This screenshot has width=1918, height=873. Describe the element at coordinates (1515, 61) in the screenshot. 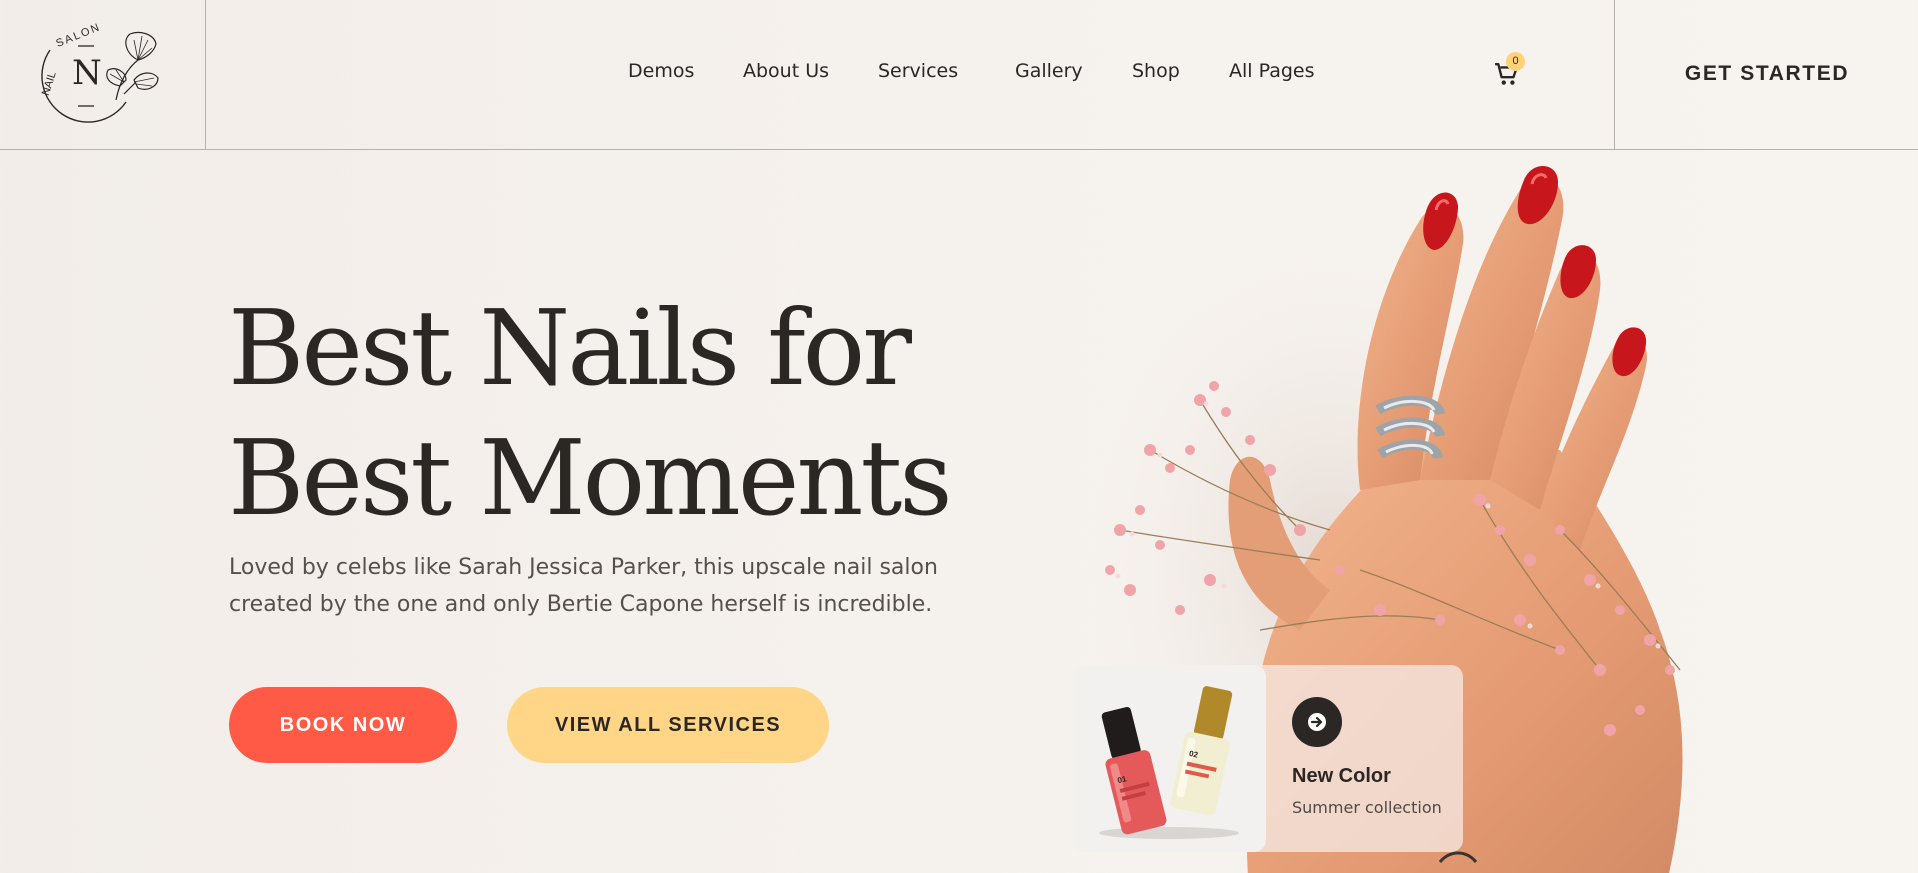

I see `cart-count-badge: 0` at that location.